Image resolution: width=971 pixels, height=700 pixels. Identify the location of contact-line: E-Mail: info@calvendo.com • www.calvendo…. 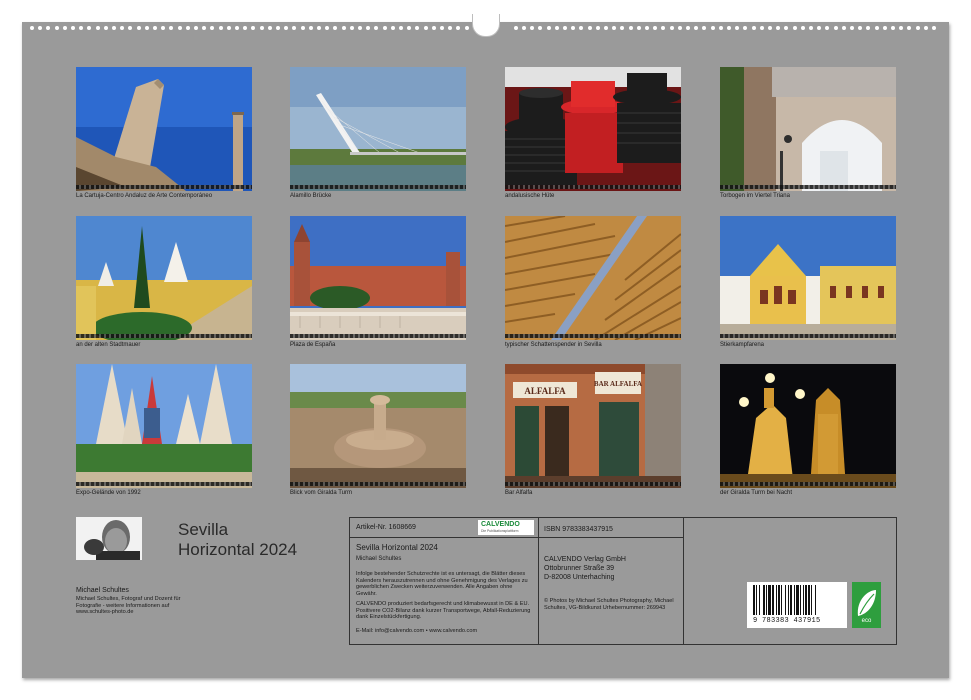
(417, 631).